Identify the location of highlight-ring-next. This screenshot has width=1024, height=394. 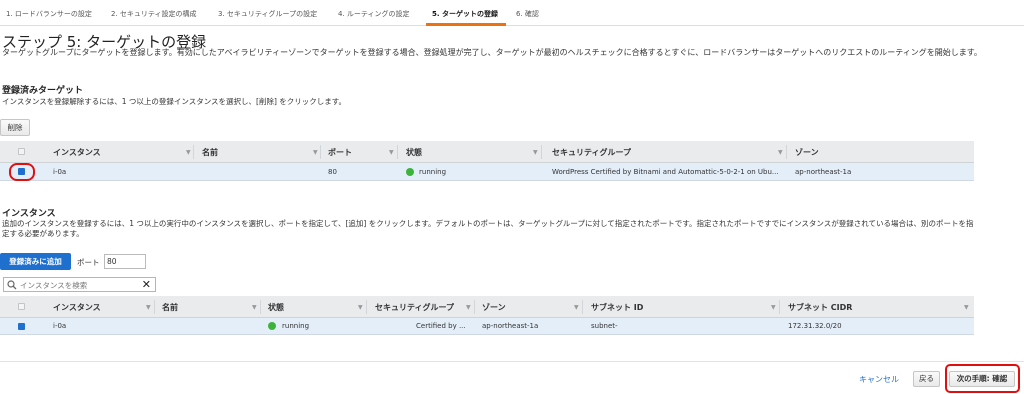
(982, 378).